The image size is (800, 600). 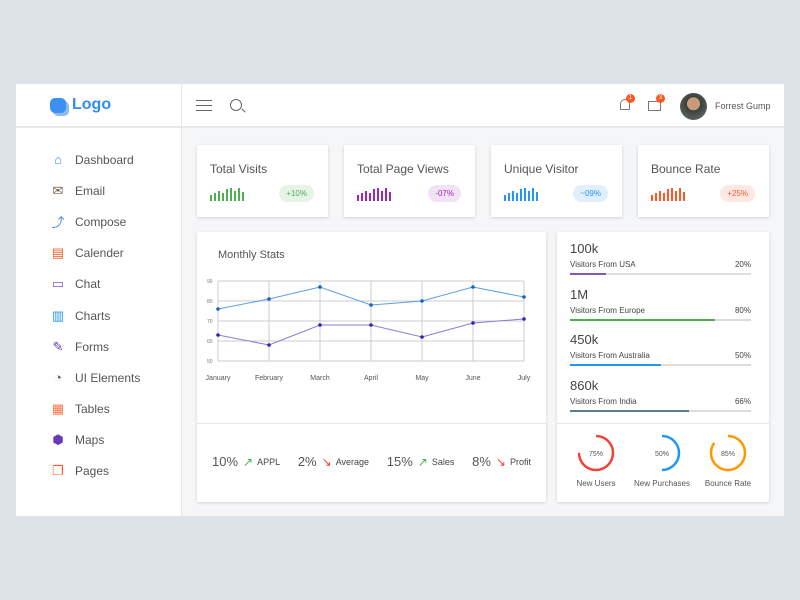 I want to click on sidebar-item-label: Email, so click(x=90, y=190).